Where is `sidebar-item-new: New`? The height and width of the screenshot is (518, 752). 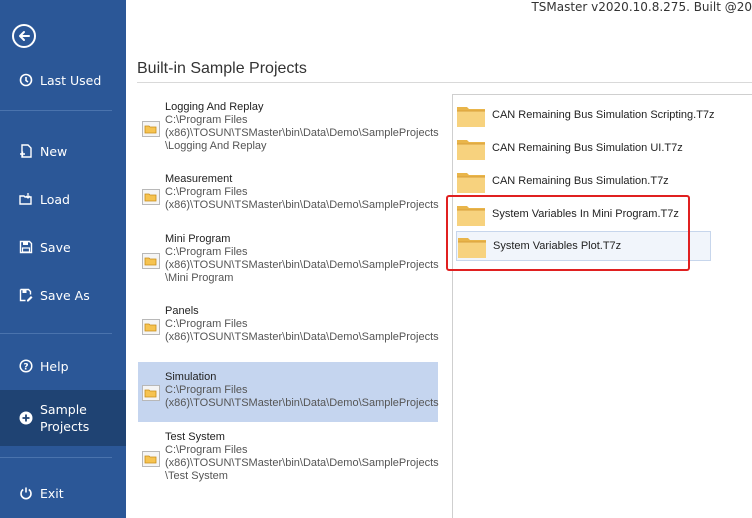
sidebar-item-new: New is located at coordinates (63, 151).